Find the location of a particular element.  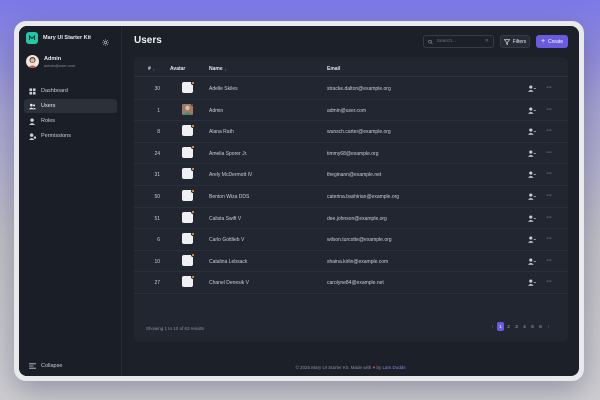

page-button: 4 is located at coordinates (524, 326).